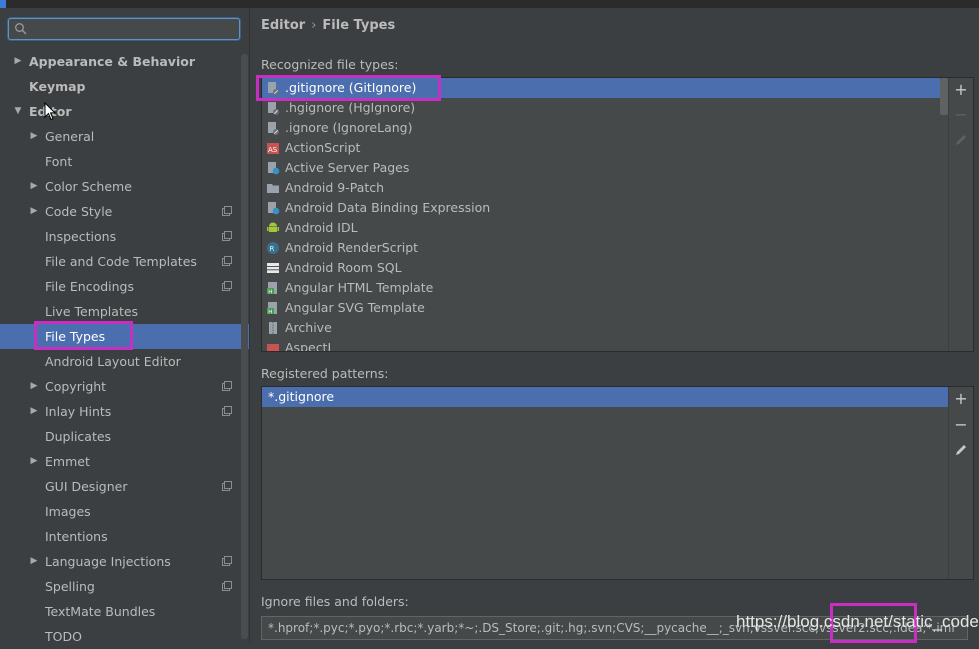 The height and width of the screenshot is (649, 979). I want to click on sidebar-item-intentions: Intentions, so click(124, 536).